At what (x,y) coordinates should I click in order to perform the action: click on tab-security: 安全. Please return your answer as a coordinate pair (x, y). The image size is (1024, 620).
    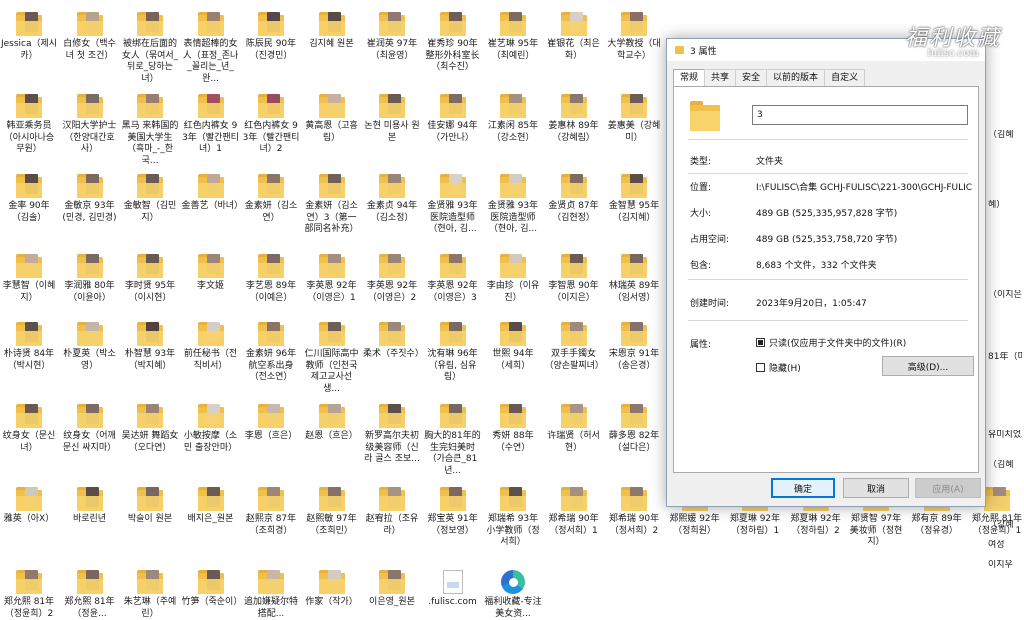
    Looking at the image, I should click on (751, 78).